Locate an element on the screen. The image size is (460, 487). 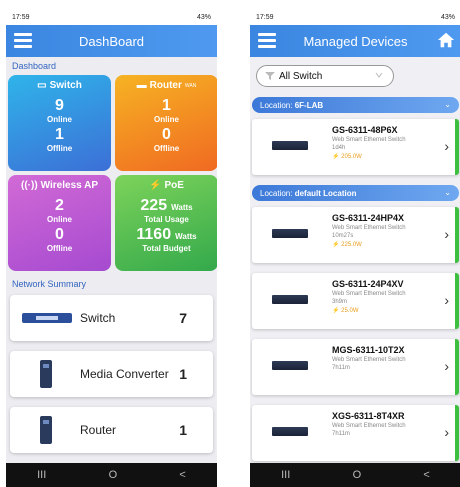
summary-media-converter-card: Media Converter 1 is located at coordinates (111, 374).